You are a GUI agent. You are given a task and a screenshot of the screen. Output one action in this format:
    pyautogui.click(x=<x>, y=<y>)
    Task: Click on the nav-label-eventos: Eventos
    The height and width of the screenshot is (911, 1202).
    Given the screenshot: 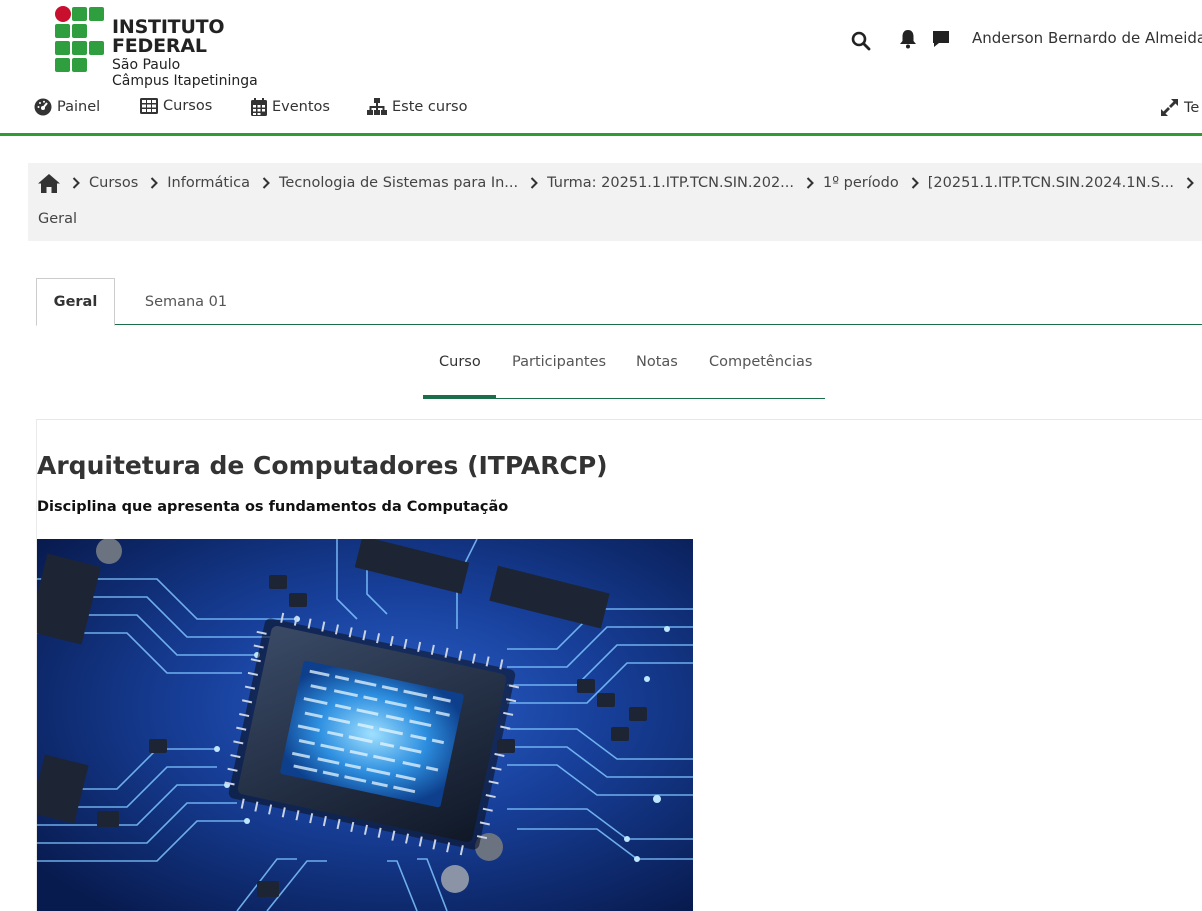 What is the action you would take?
    pyautogui.click(x=301, y=107)
    